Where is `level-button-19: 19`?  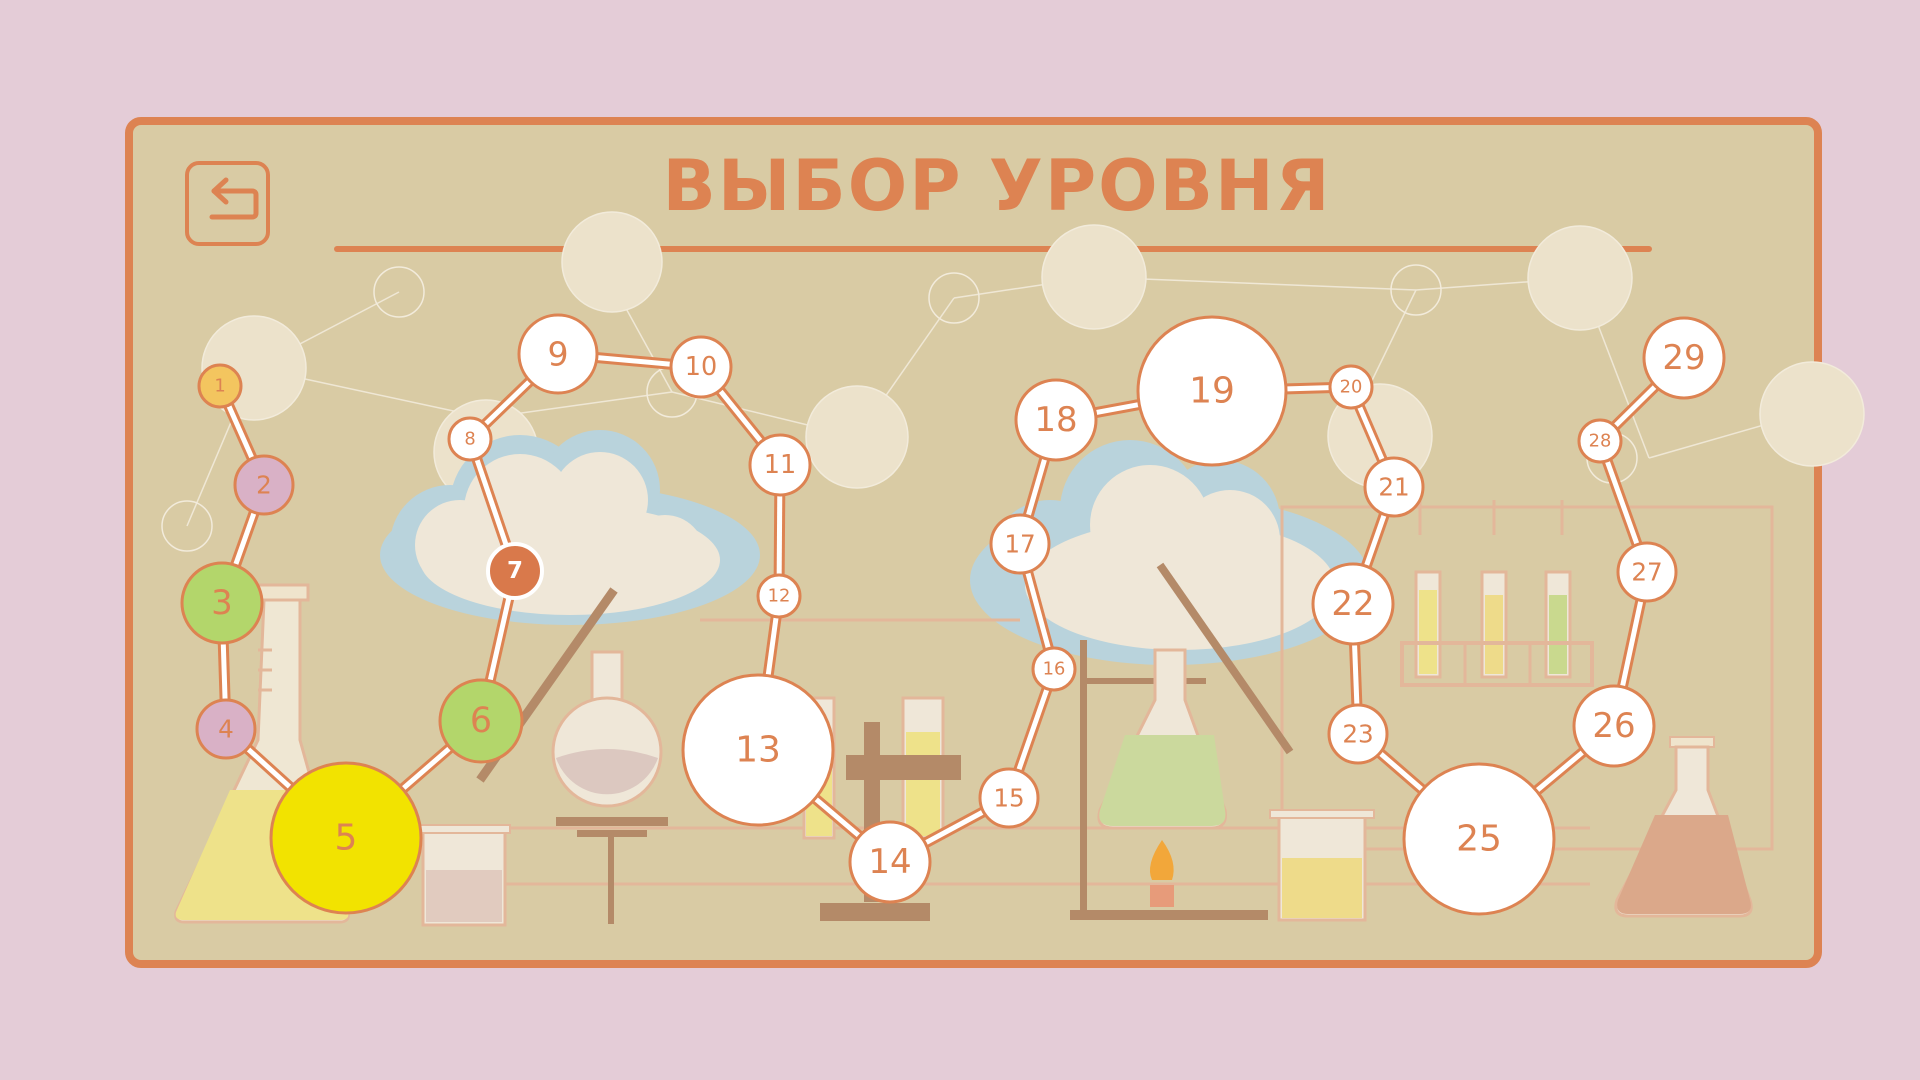 level-button-19: 19 is located at coordinates (1212, 391).